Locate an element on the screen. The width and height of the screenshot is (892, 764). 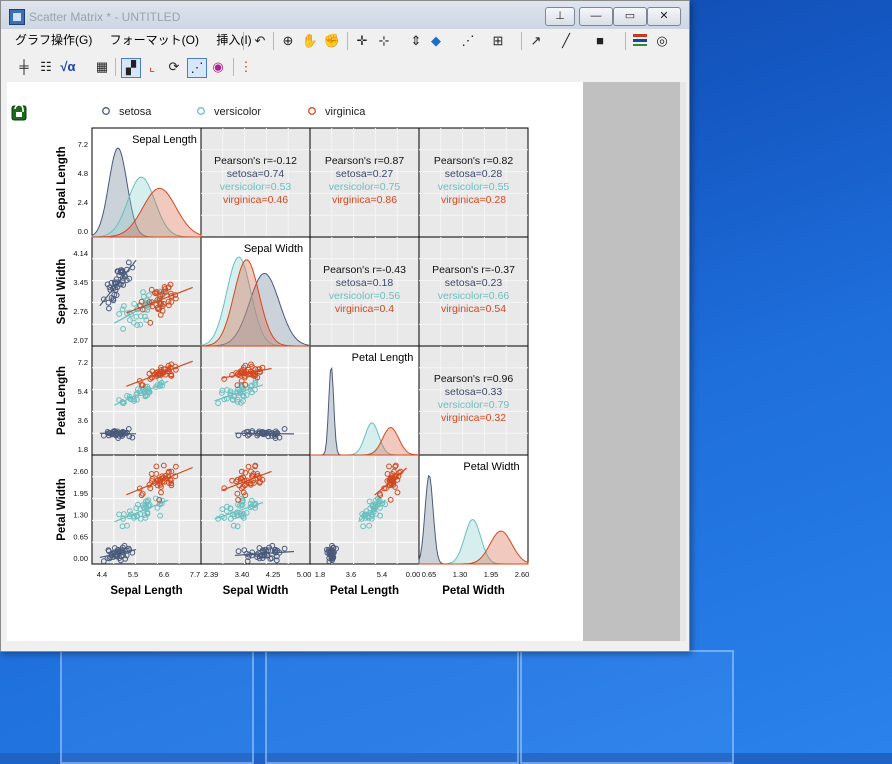
axes-icon: ⌞ is located at coordinates (152, 67).